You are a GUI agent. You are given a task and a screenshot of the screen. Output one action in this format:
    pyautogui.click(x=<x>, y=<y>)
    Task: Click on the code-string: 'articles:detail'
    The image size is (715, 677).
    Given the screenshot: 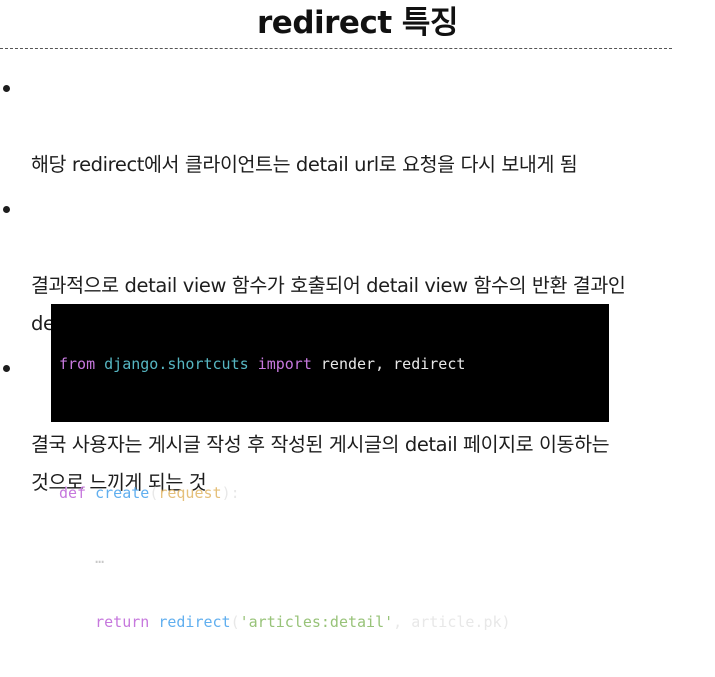 What is the action you would take?
    pyautogui.click(x=316, y=622)
    